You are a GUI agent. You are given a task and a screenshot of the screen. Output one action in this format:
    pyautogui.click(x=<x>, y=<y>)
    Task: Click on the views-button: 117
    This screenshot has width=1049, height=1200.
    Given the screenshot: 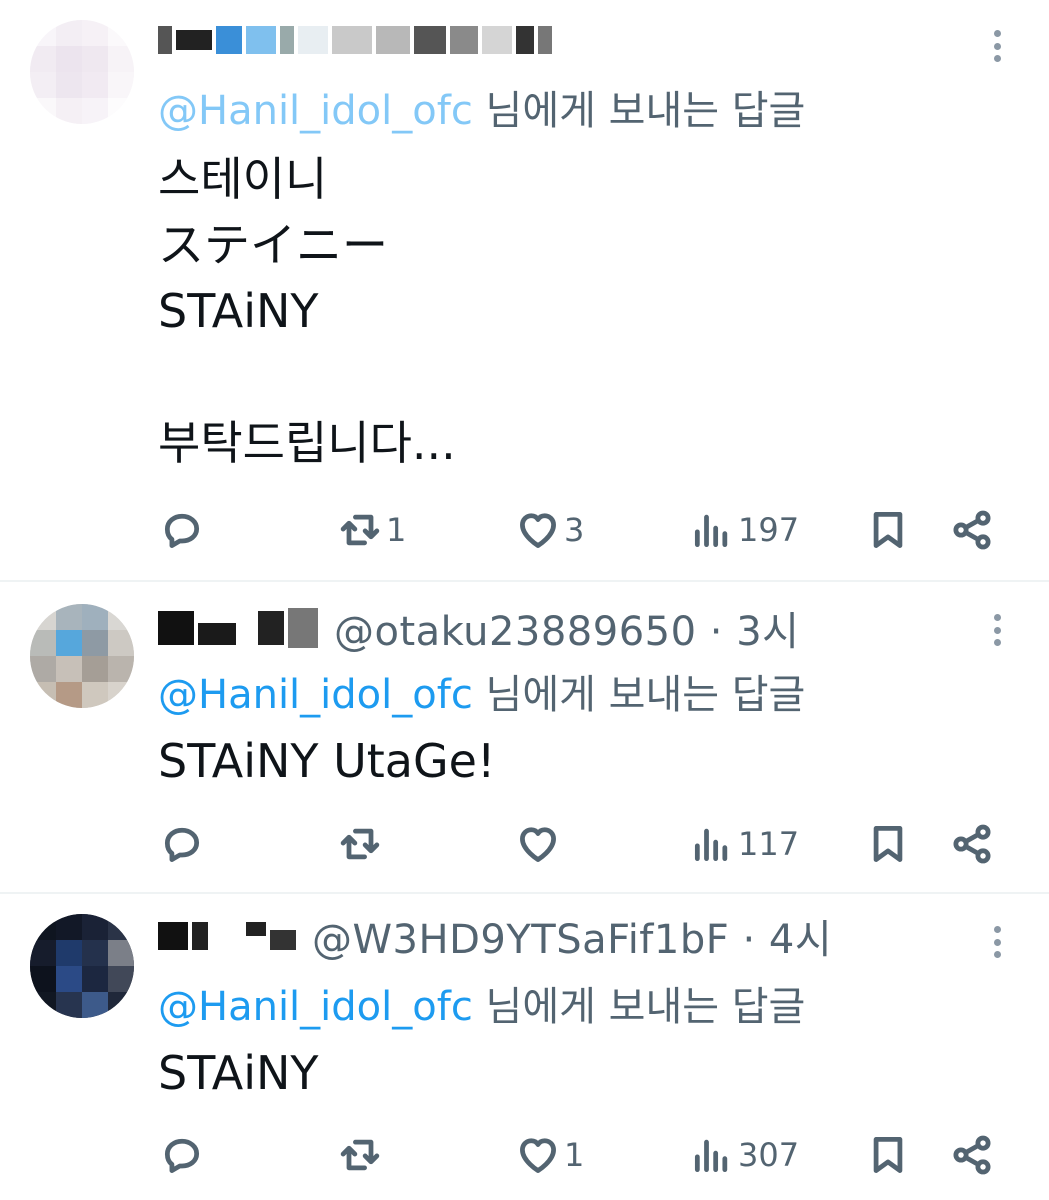 What is the action you would take?
    pyautogui.click(x=744, y=844)
    